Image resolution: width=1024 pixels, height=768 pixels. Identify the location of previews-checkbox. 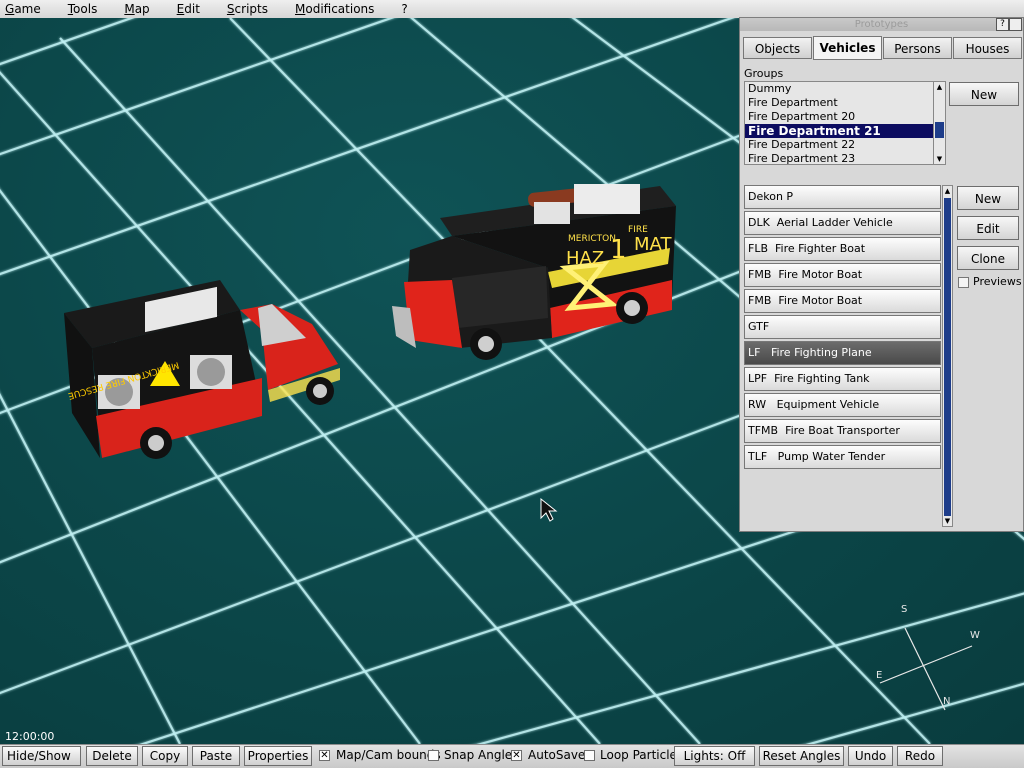
(963, 282).